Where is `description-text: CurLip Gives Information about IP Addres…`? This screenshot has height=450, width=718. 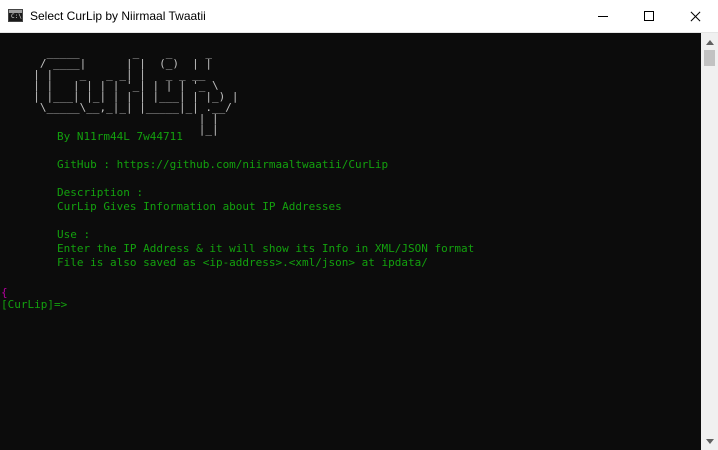 description-text: CurLip Gives Information about IP Addres… is located at coordinates (199, 206).